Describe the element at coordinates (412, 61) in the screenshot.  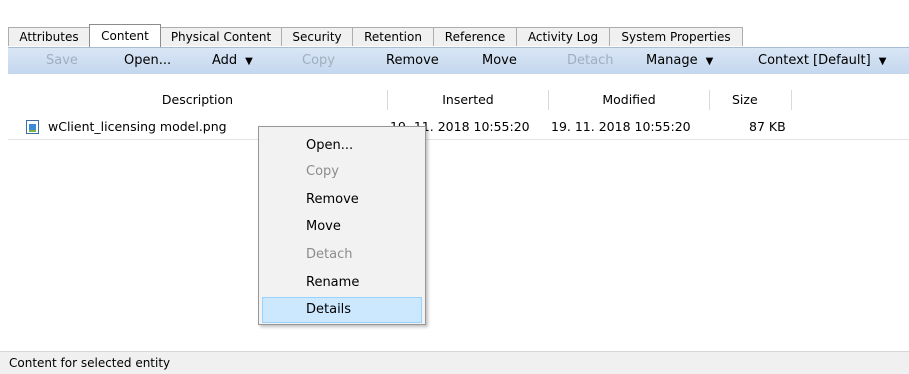
I see `remove-button: Remove` at that location.